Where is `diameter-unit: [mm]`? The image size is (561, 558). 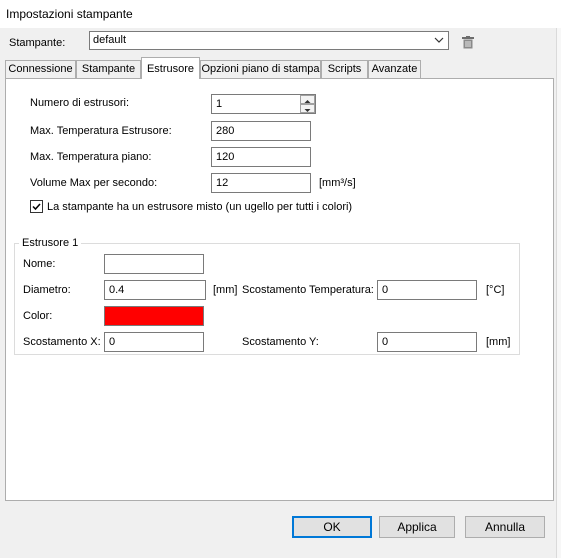
diameter-unit: [mm] is located at coordinates (225, 290).